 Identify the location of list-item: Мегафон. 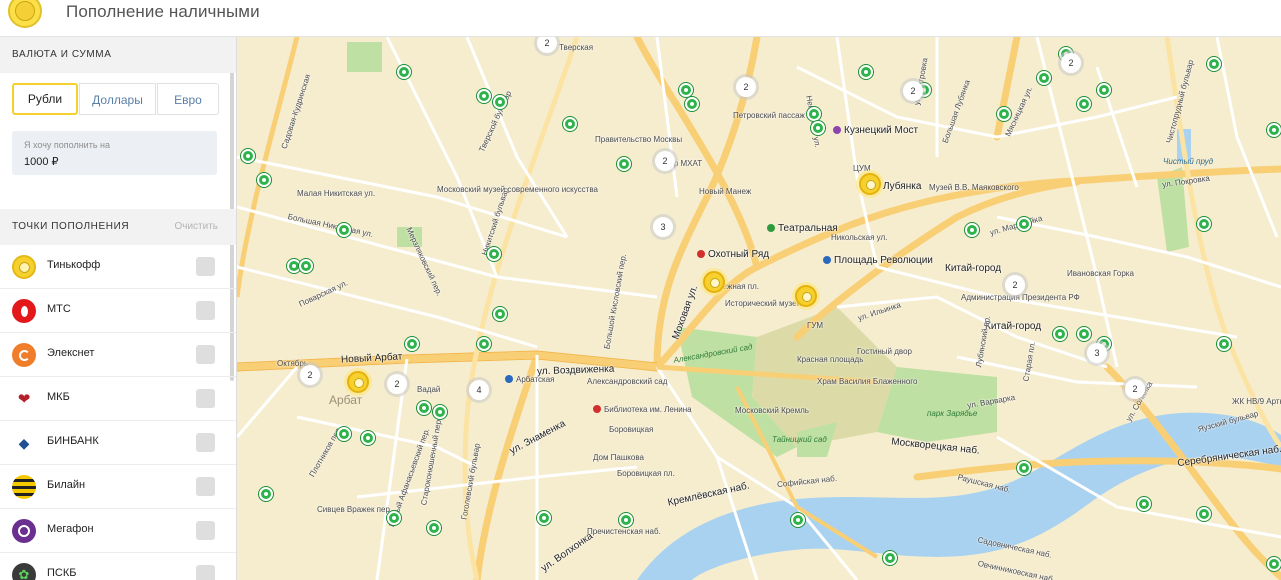
(118, 531).